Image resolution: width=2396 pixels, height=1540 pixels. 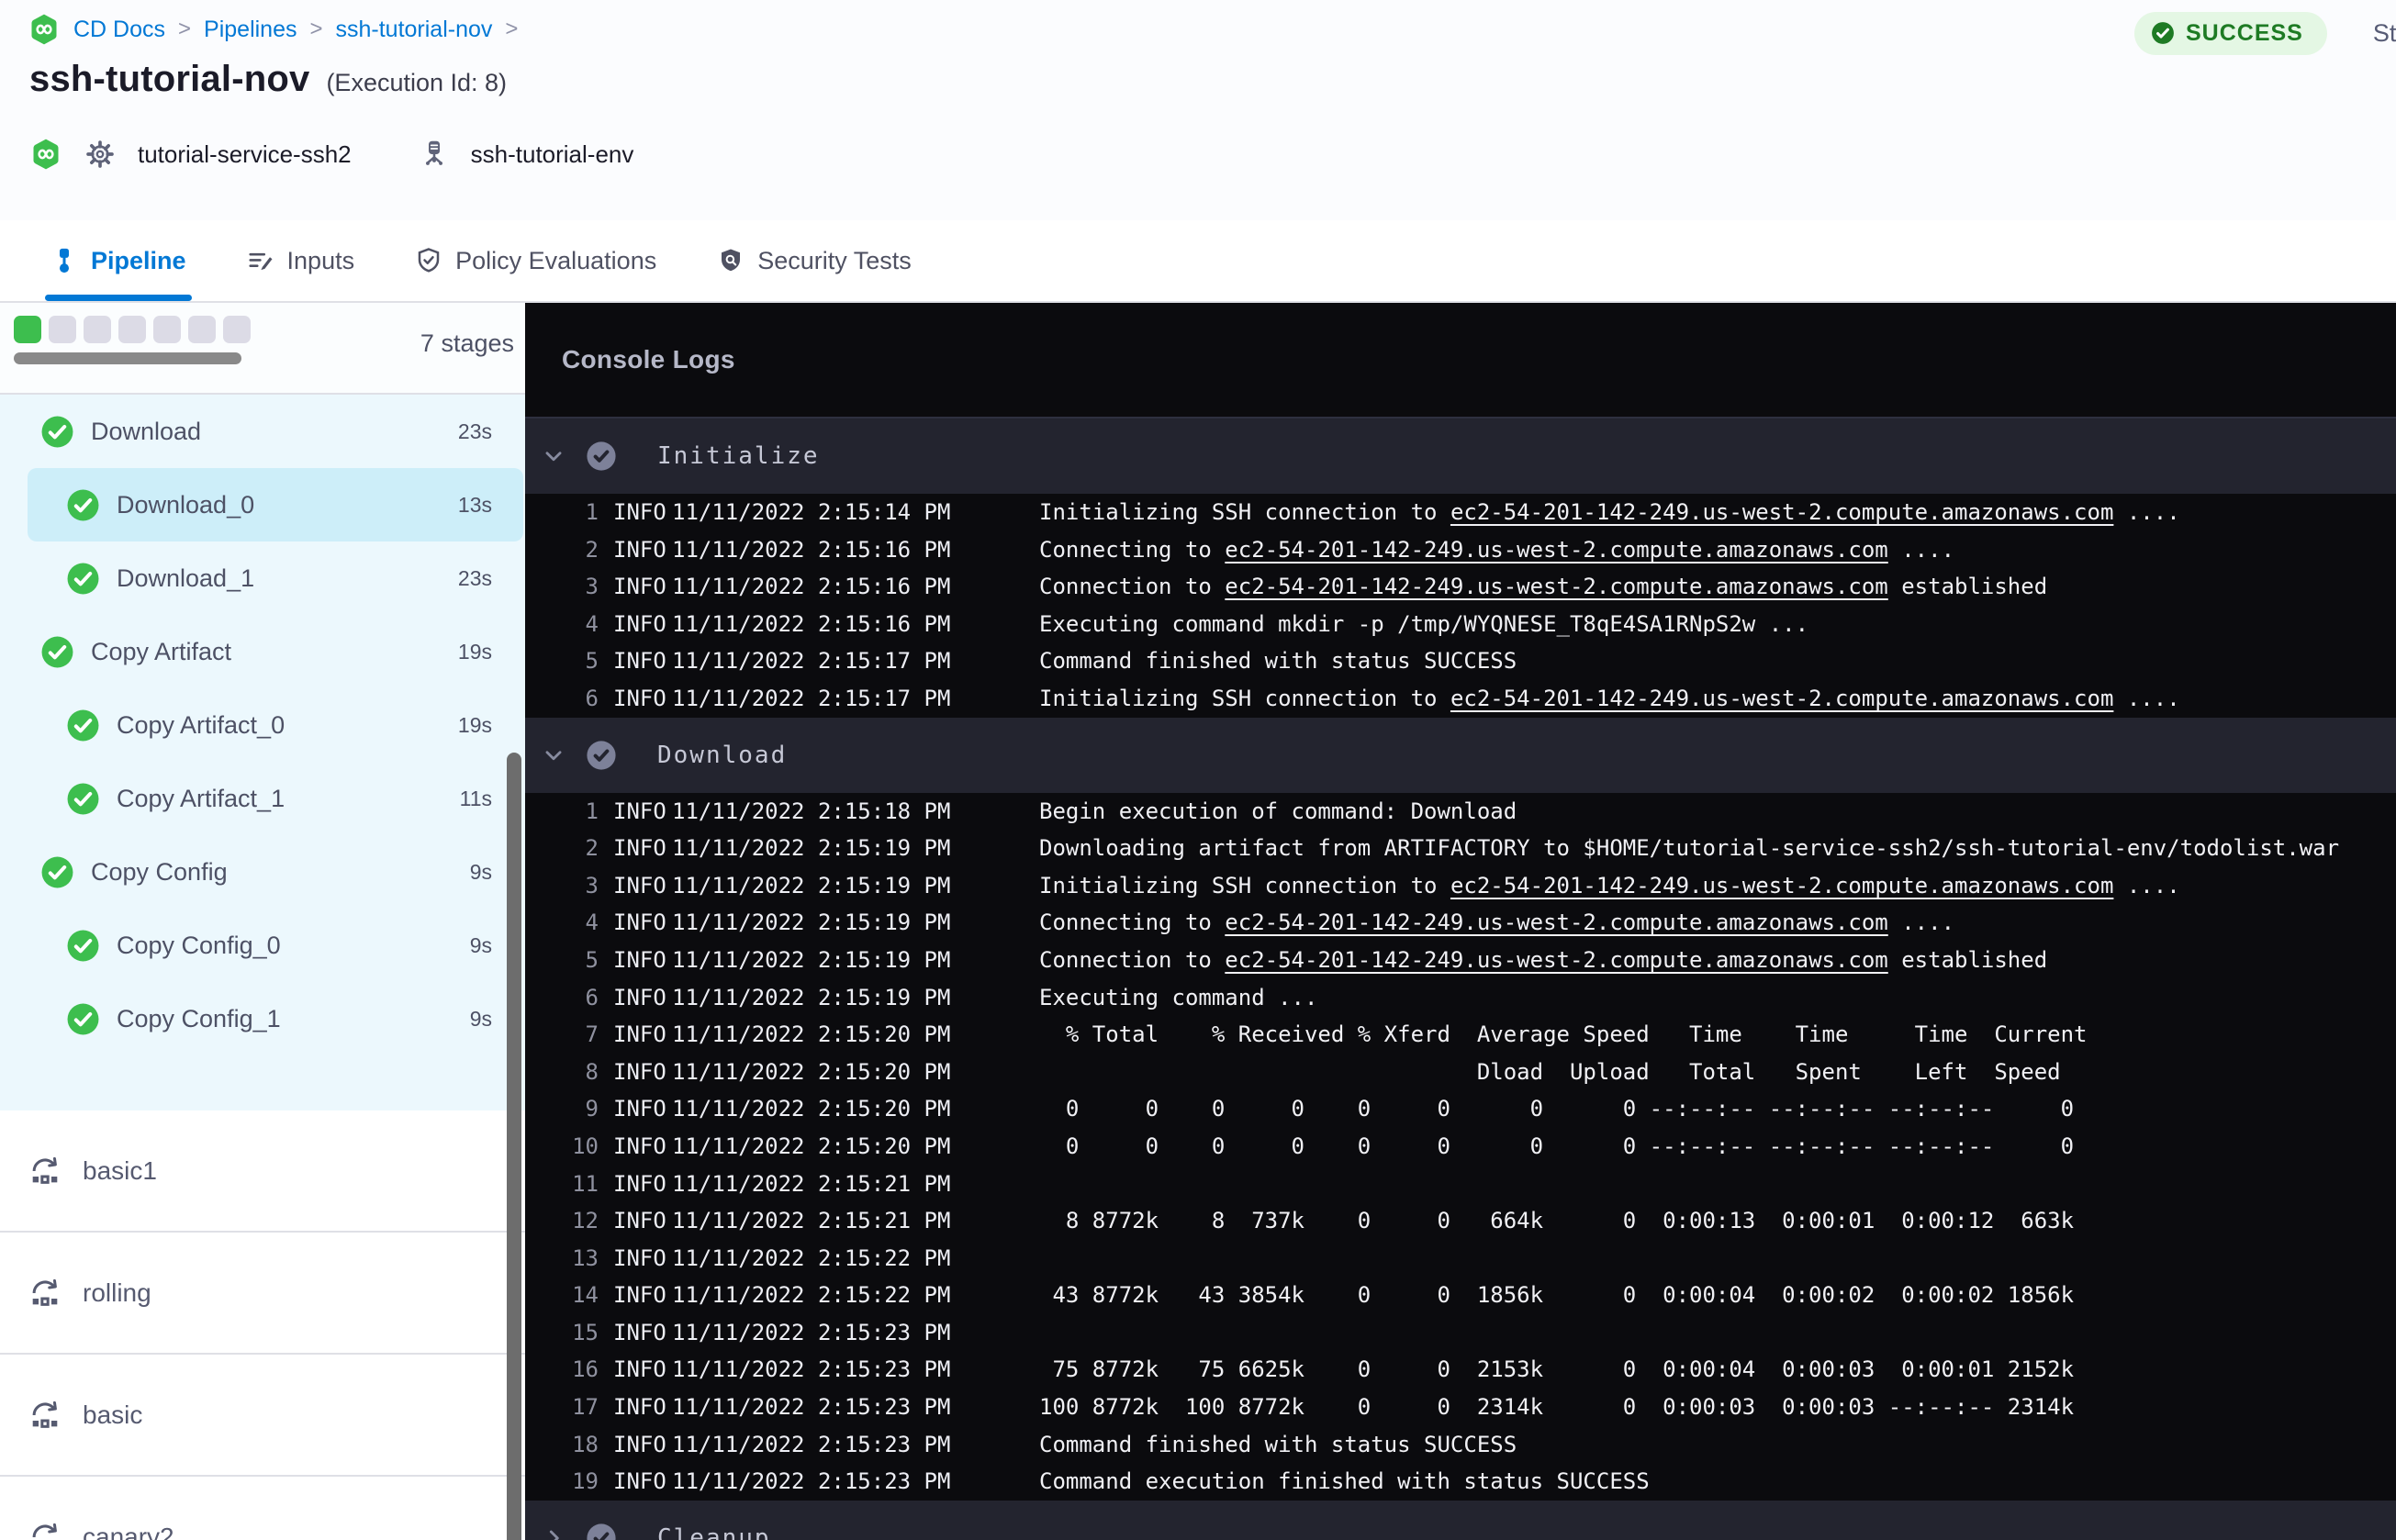 I want to click on log-line-number: 4, so click(x=592, y=623).